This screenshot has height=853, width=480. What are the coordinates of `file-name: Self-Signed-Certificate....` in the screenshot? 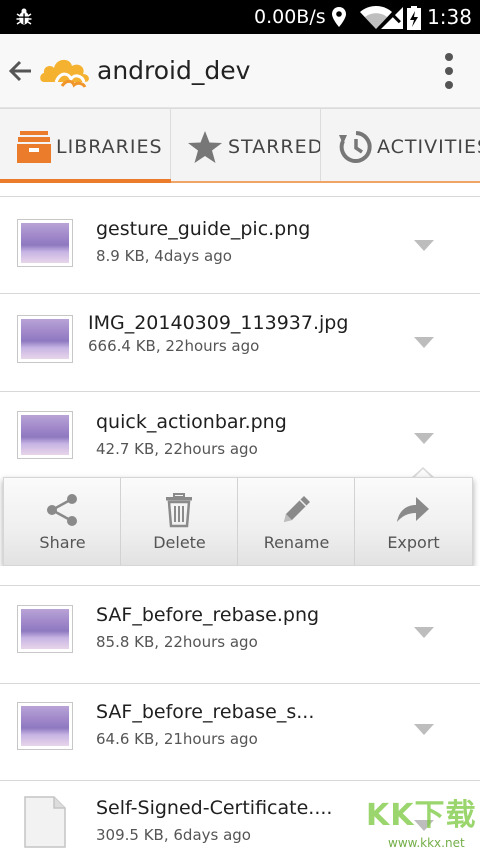 It's located at (214, 808).